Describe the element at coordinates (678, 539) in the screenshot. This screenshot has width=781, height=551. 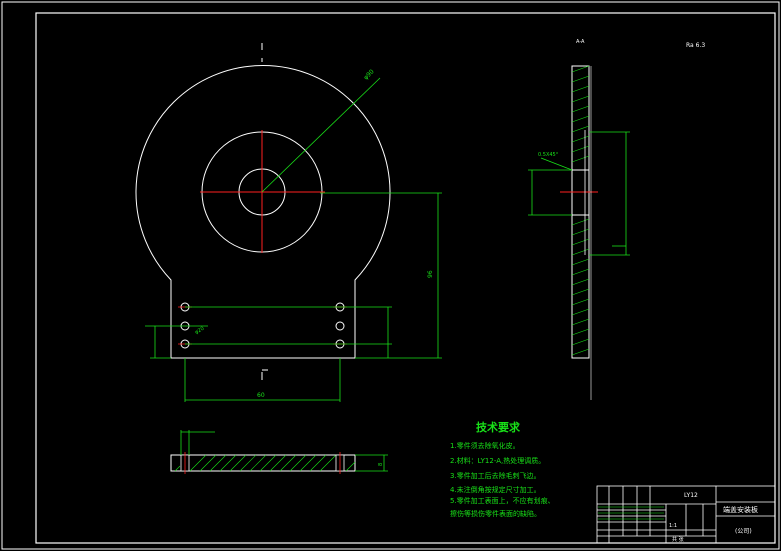
I see `title-sheet: 共 张` at that location.